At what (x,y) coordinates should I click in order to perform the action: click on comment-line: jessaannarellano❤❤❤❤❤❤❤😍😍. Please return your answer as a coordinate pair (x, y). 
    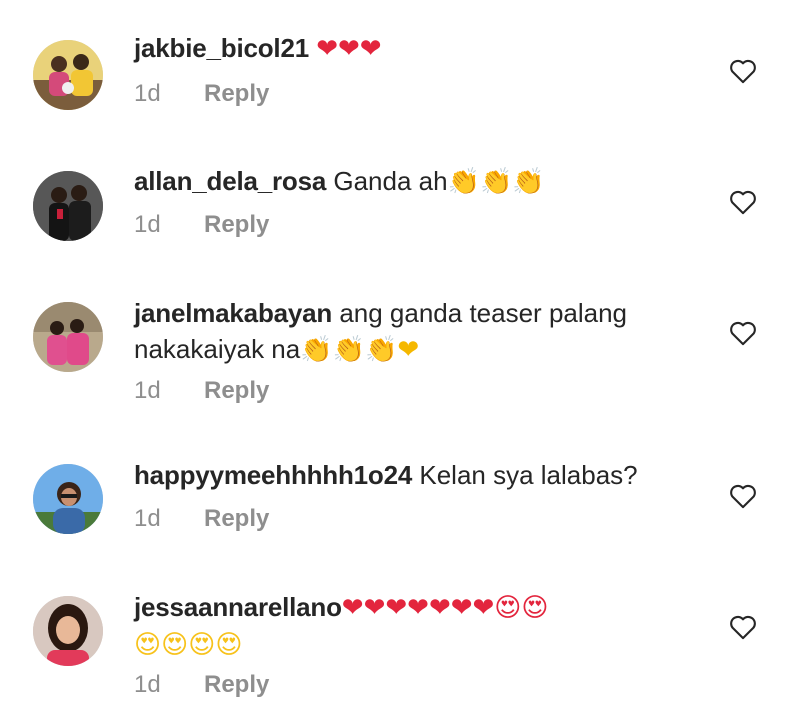
    Looking at the image, I should click on (414, 607).